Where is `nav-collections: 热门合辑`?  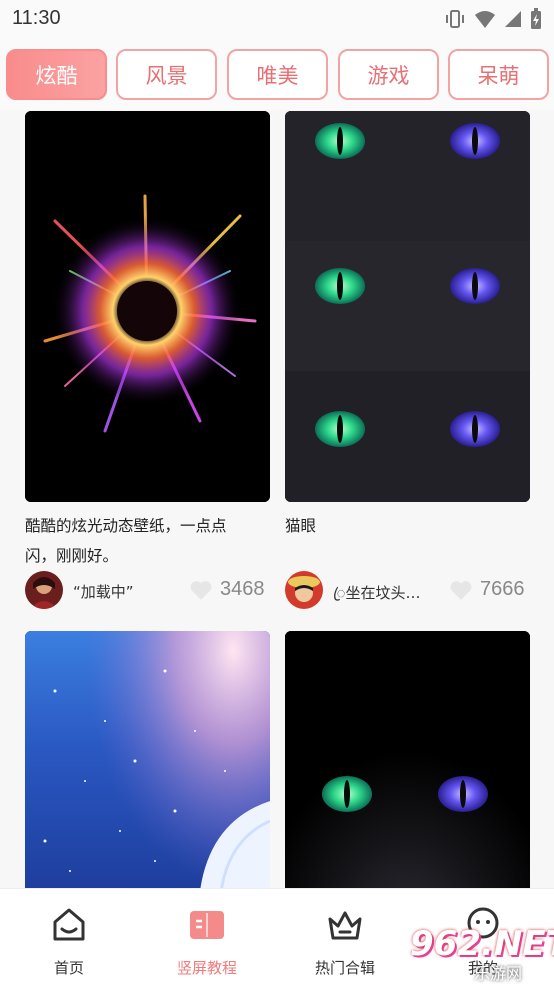
nav-collections: 热门合辑 is located at coordinates (345, 936).